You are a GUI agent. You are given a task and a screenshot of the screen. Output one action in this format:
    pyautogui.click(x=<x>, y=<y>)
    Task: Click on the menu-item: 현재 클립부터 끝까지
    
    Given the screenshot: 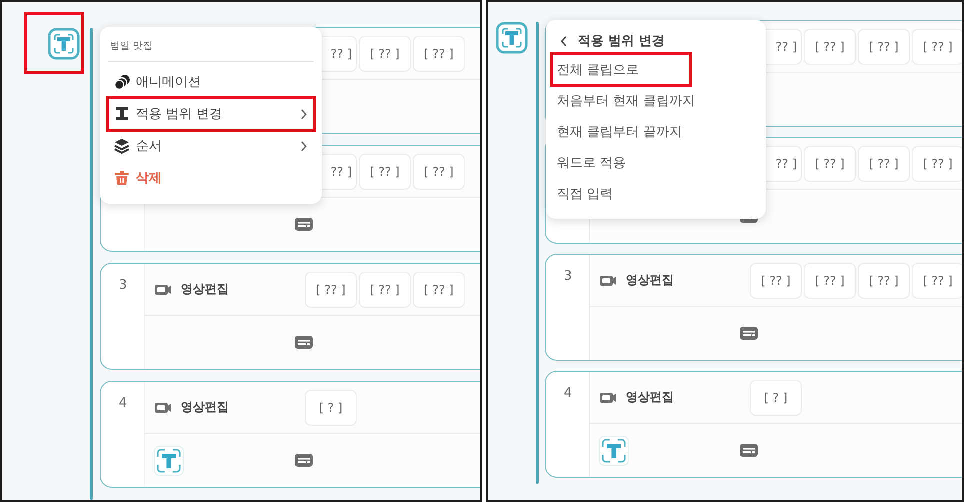 What is the action you would take?
    pyautogui.click(x=656, y=131)
    